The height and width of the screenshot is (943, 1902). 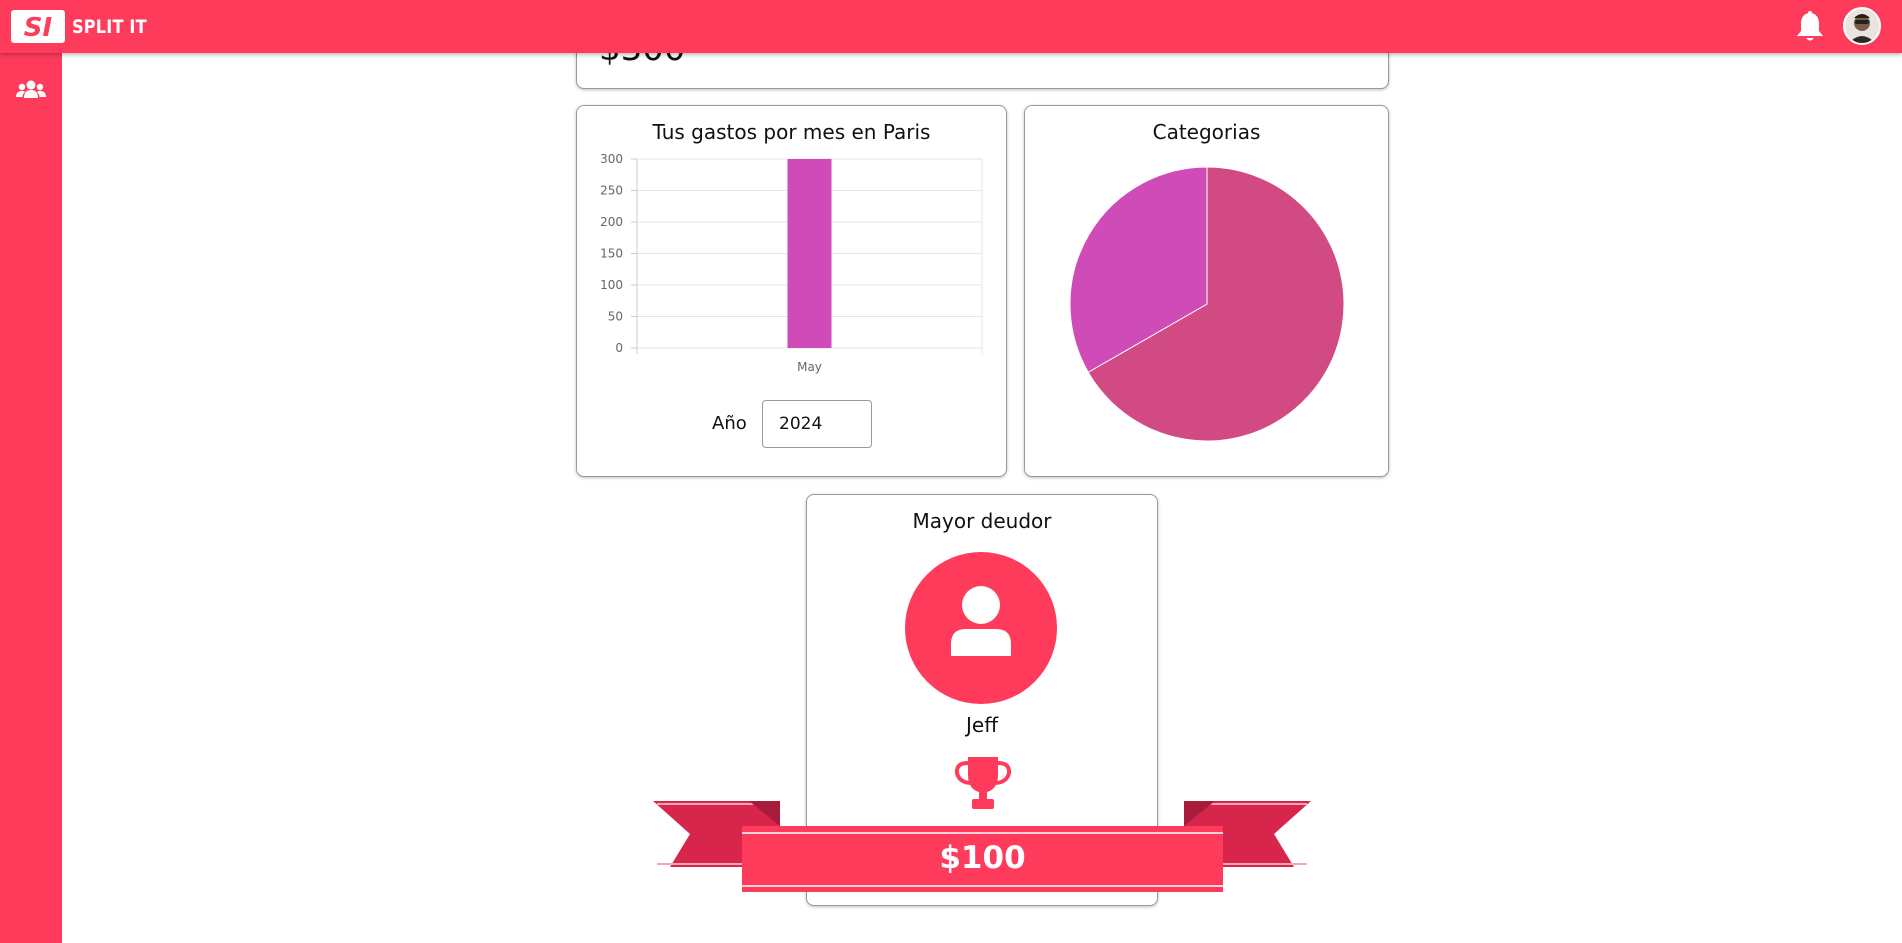 What do you see at coordinates (982, 521) in the screenshot?
I see `top-debtor-title: Mayor deudor` at bounding box center [982, 521].